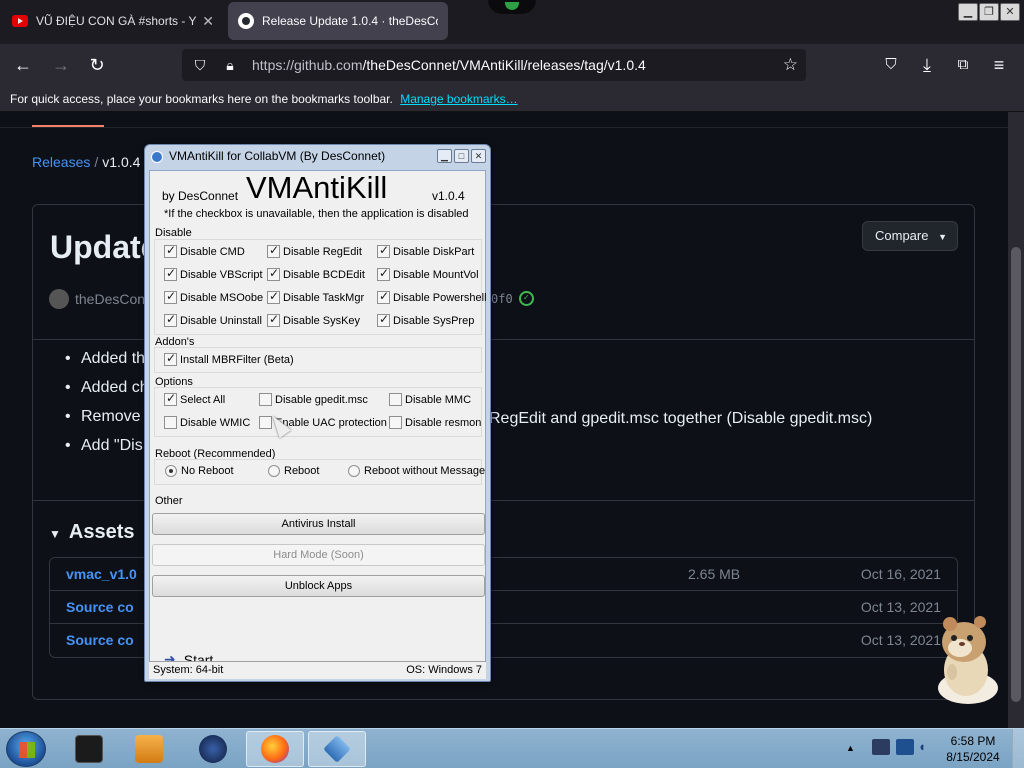  Describe the element at coordinates (318, 555) in the screenshot. I see `hard-mode-button: Hard Mode (Soon)` at that location.